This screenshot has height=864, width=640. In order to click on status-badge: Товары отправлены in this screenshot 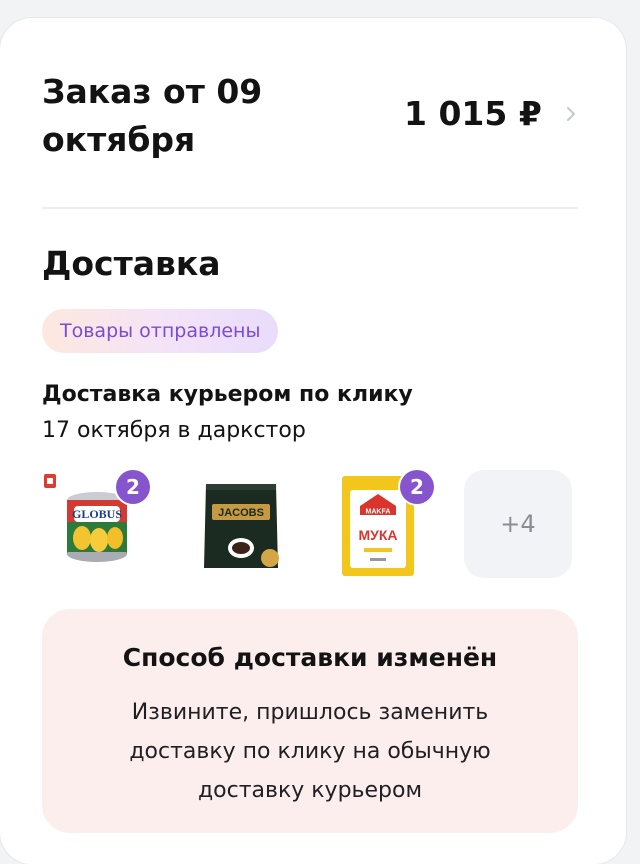, I will do `click(160, 331)`.